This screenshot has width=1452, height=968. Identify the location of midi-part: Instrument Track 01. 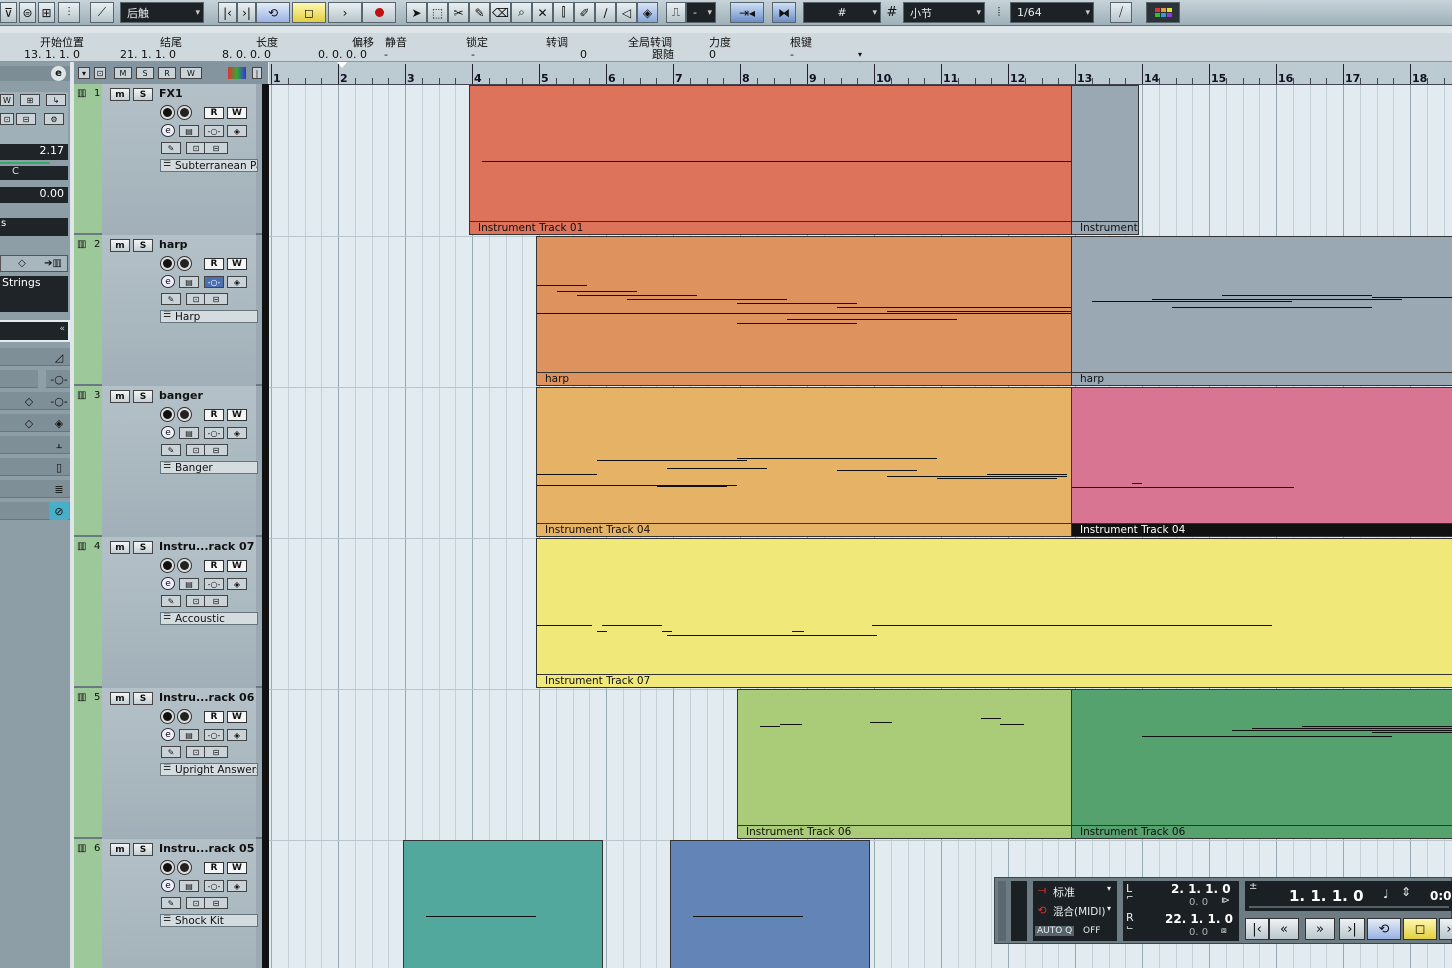
(770, 160).